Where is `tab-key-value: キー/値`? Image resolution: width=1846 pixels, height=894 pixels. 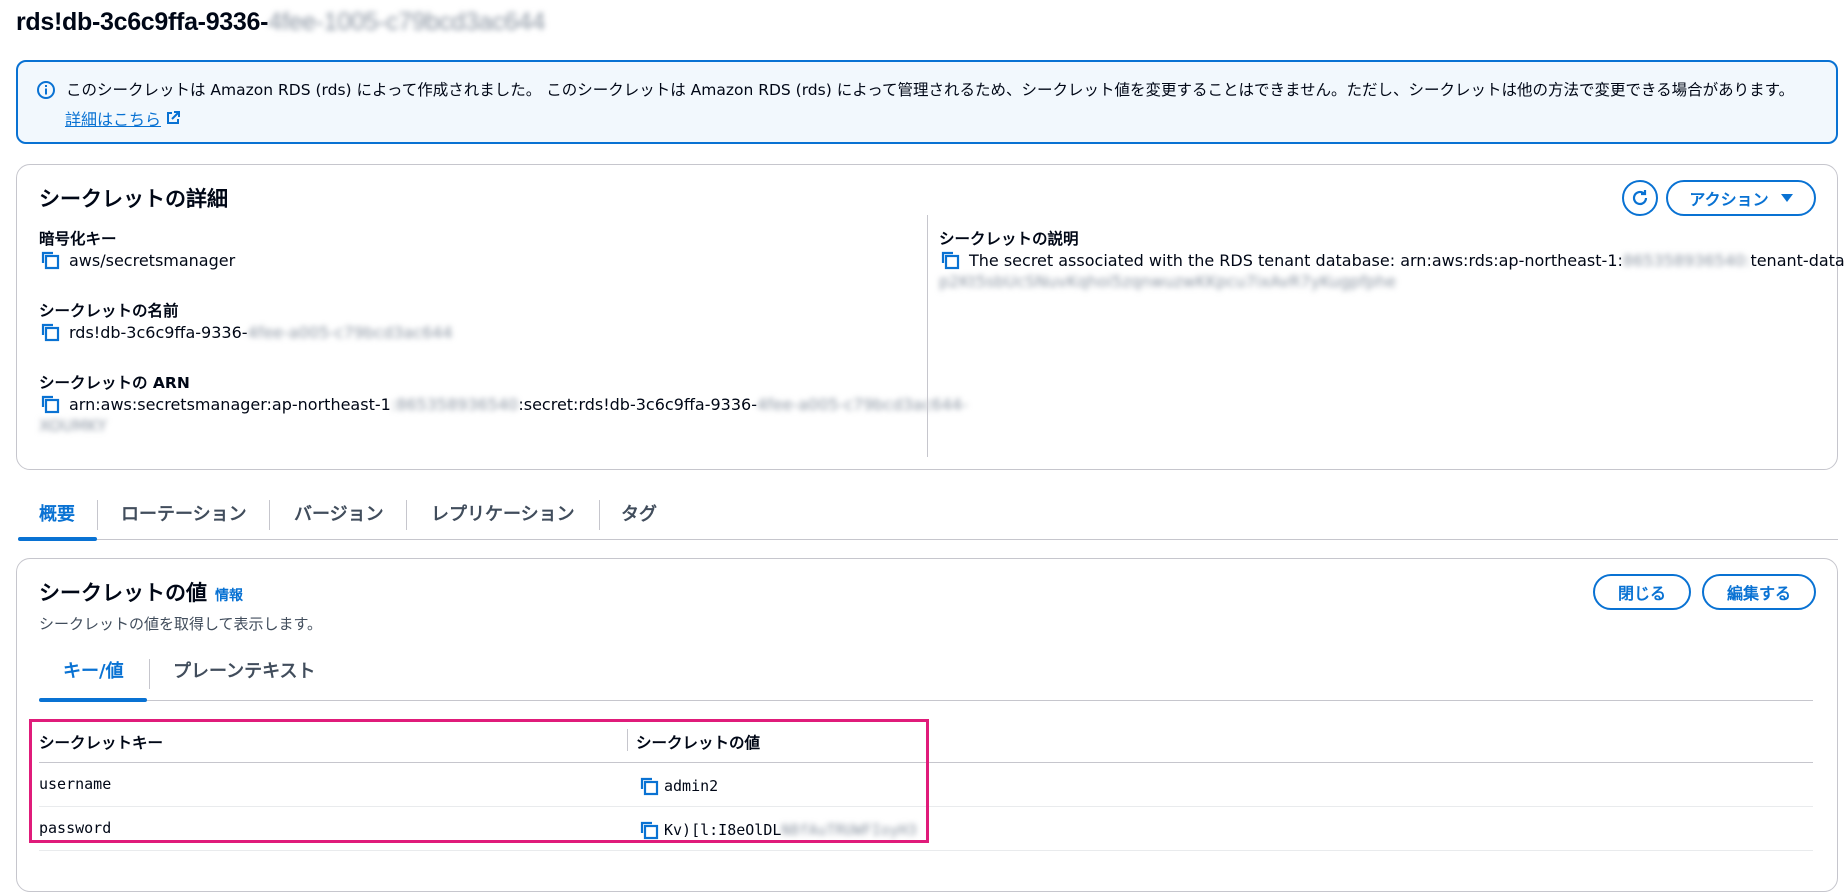 tab-key-value: キー/値 is located at coordinates (93, 670).